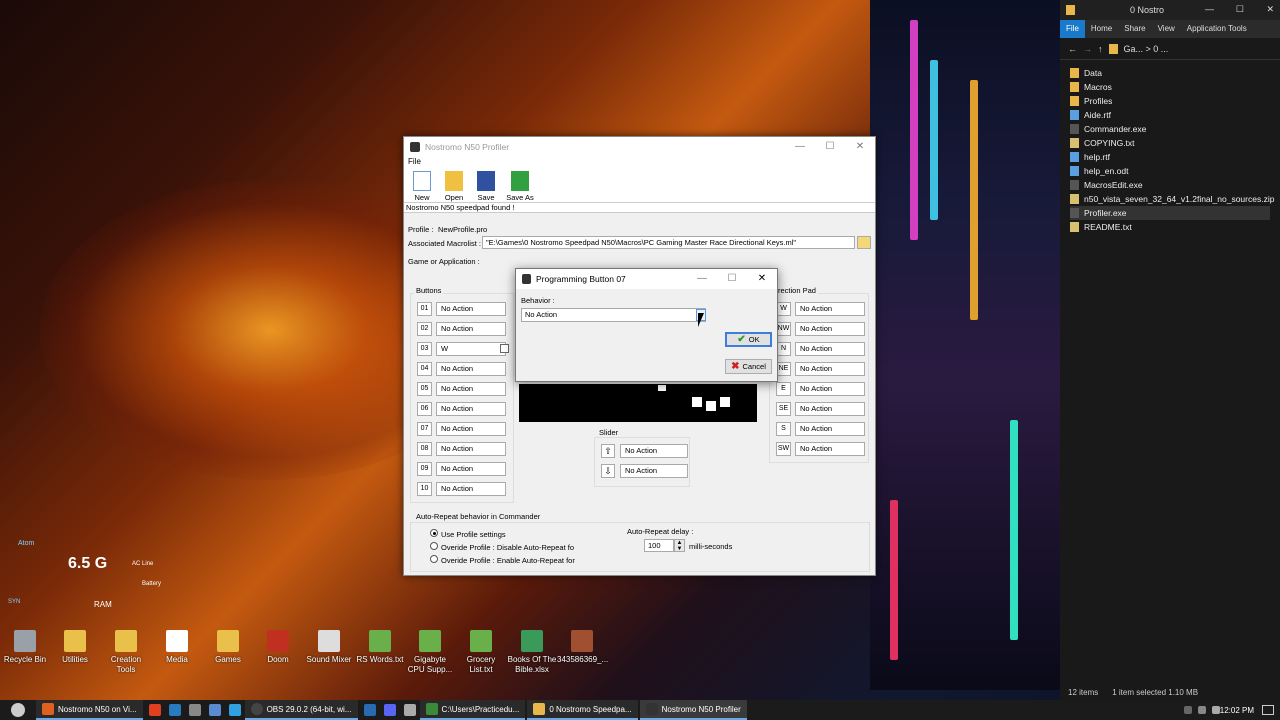 The width and height of the screenshot is (1280, 720). What do you see at coordinates (177, 647) in the screenshot?
I see `desktop-icon: Media` at bounding box center [177, 647].